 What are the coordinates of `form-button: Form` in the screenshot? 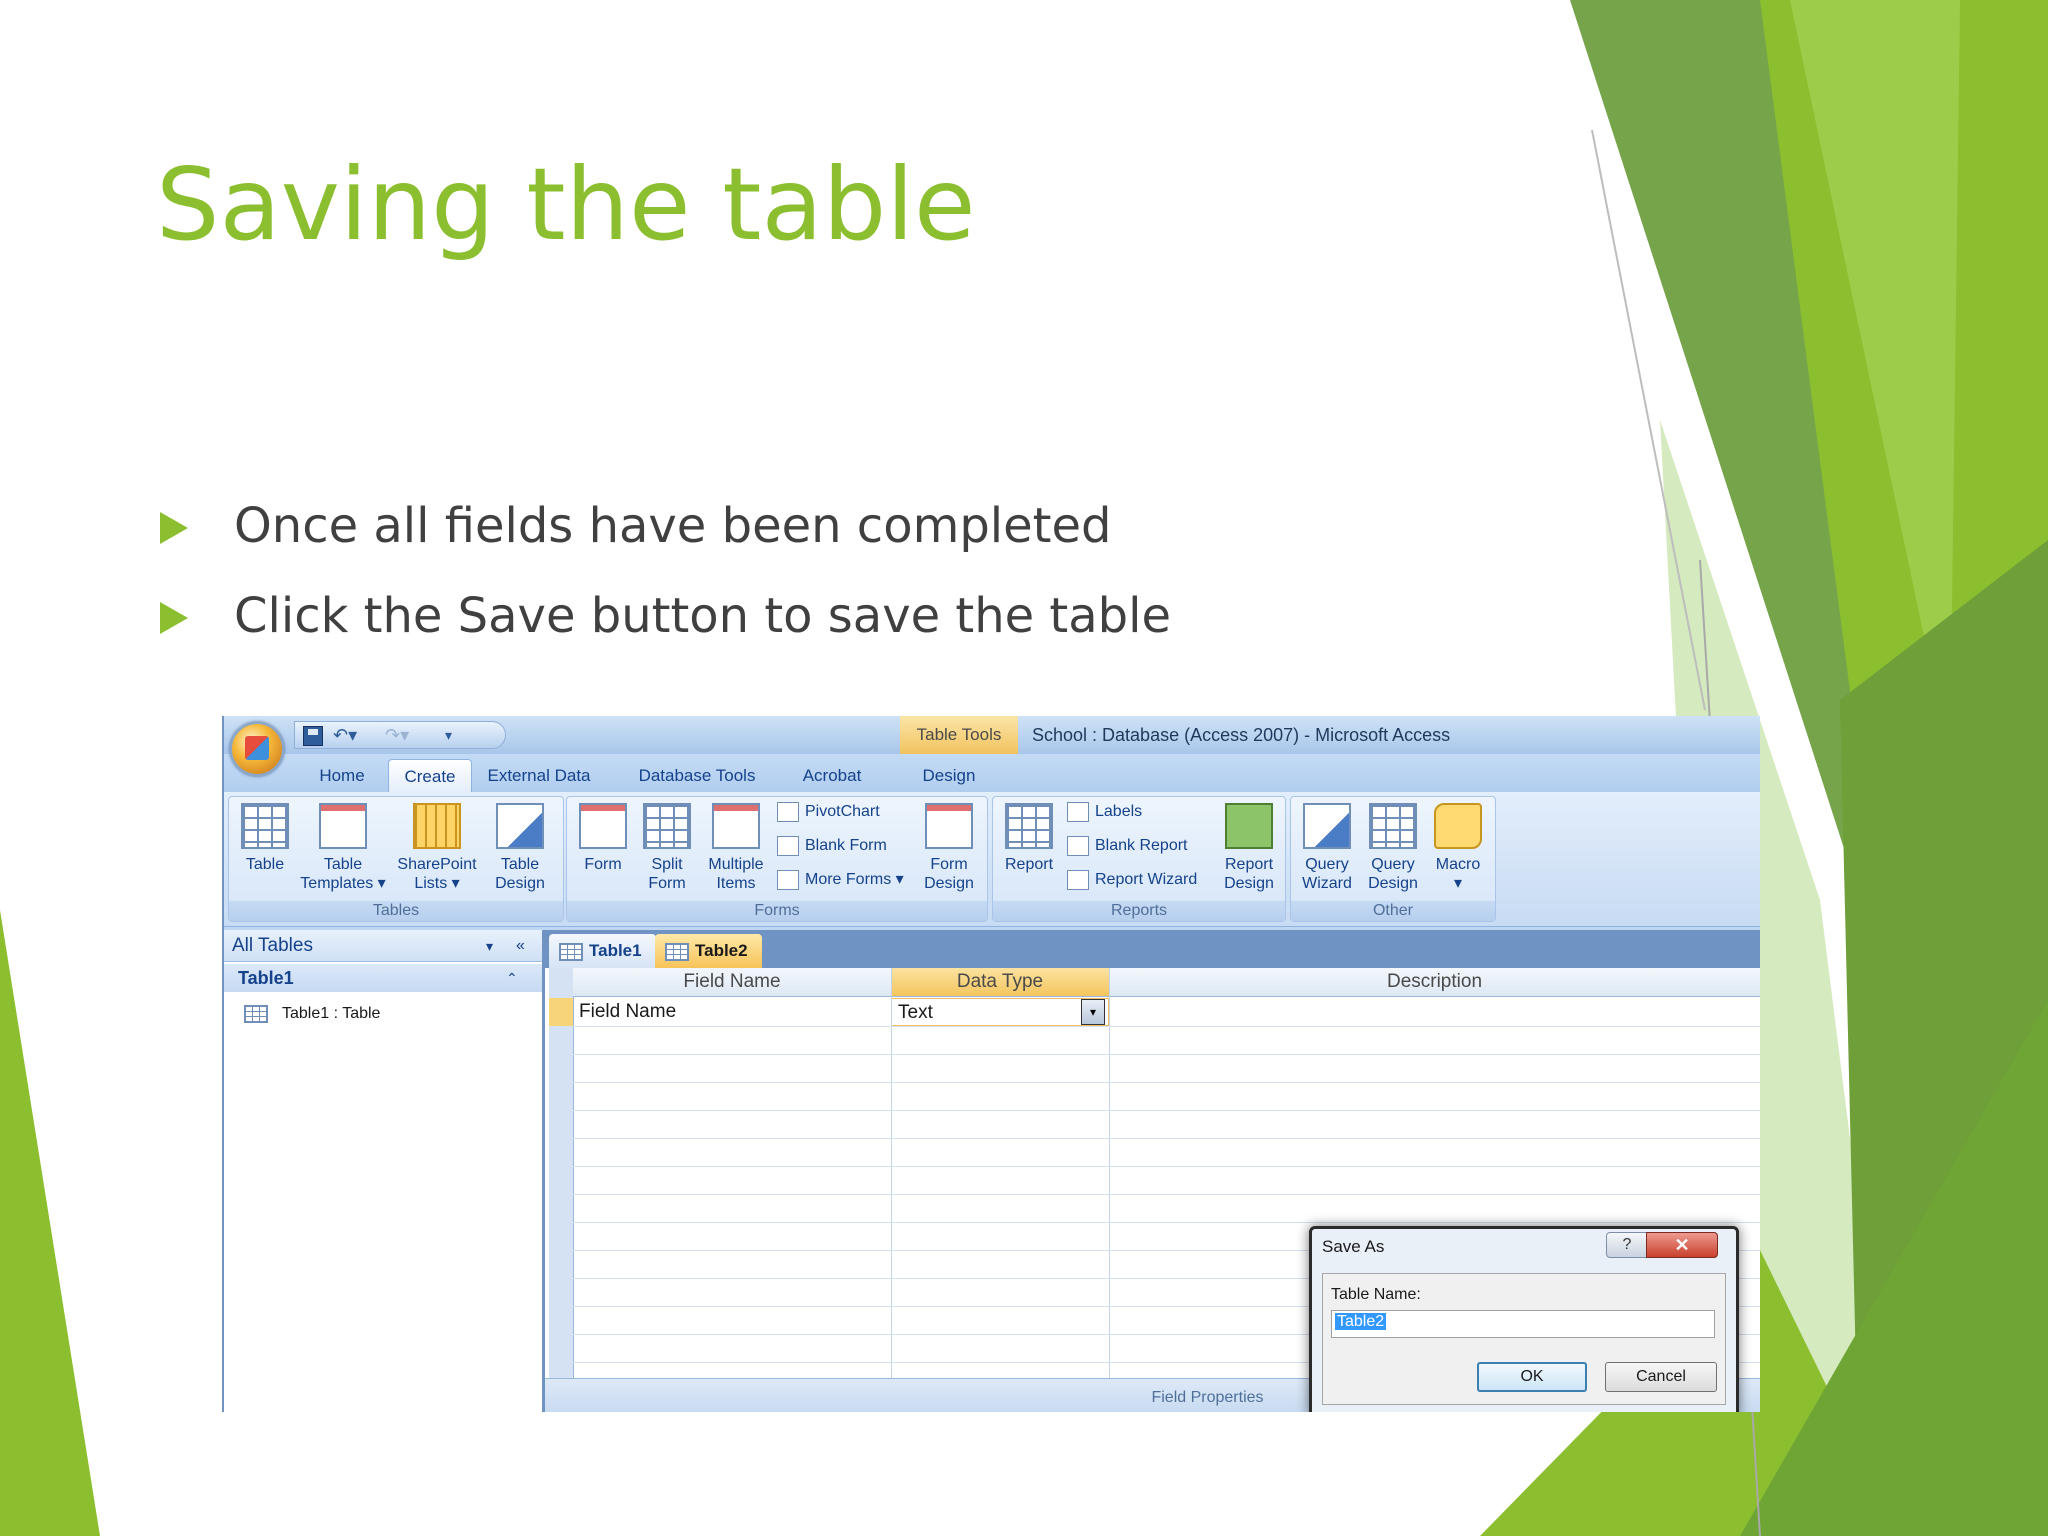 It's located at (603, 838).